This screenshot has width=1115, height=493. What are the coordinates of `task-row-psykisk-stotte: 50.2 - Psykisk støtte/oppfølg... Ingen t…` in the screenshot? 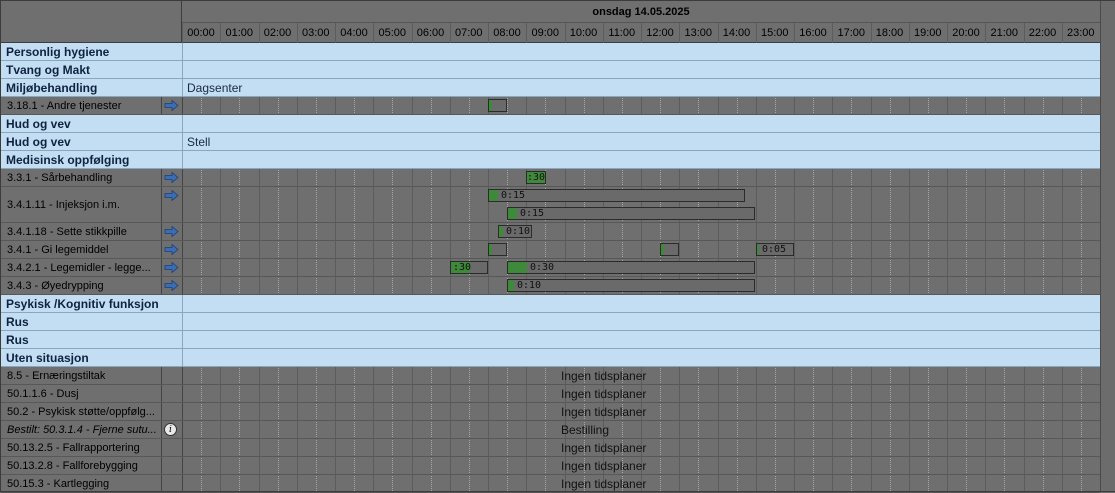 It's located at (550, 412).